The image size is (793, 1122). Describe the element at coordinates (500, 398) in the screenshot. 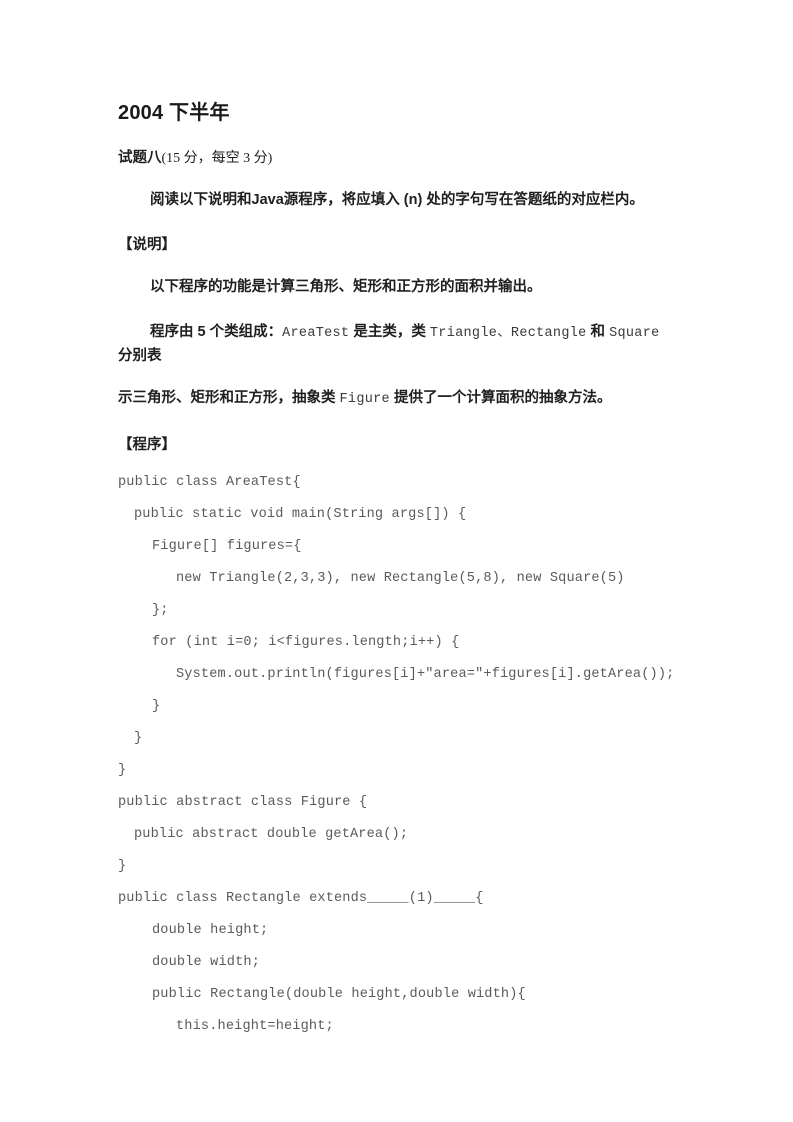

I see `desc3-after: 提供了一个计算面积的抽象方法。` at that location.